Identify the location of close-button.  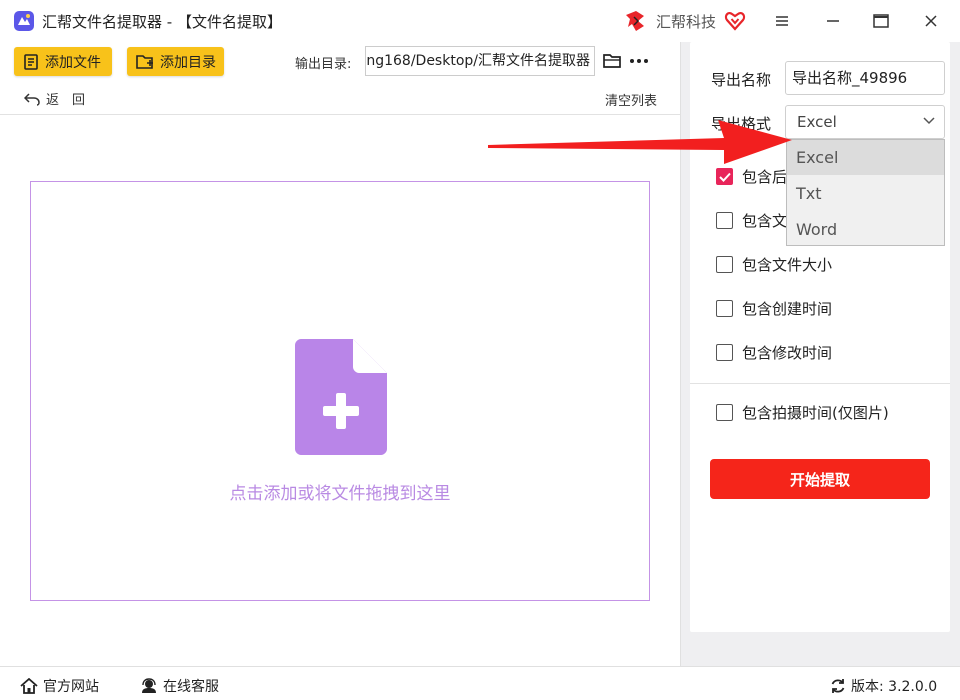
(931, 21).